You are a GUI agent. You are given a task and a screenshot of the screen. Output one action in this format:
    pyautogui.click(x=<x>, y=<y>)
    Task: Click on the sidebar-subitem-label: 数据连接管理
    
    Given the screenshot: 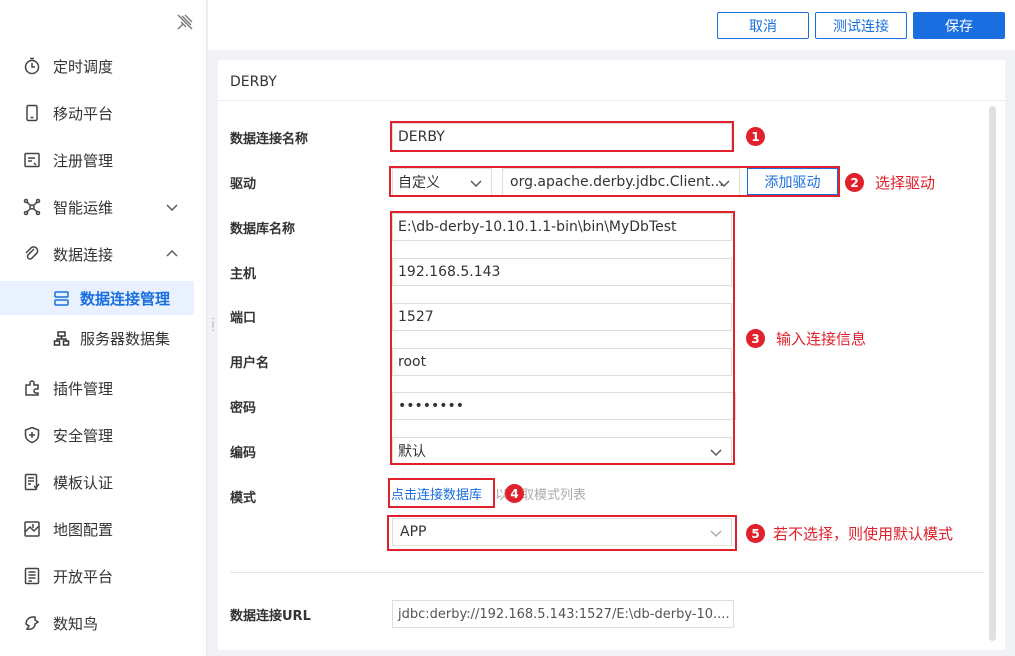 What is the action you would take?
    pyautogui.click(x=125, y=298)
    